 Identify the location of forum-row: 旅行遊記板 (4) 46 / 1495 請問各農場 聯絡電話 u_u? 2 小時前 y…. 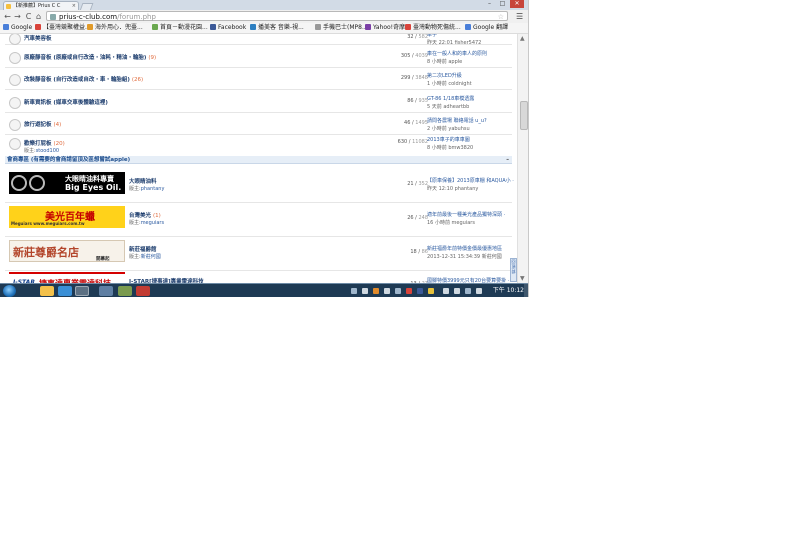
(258, 123).